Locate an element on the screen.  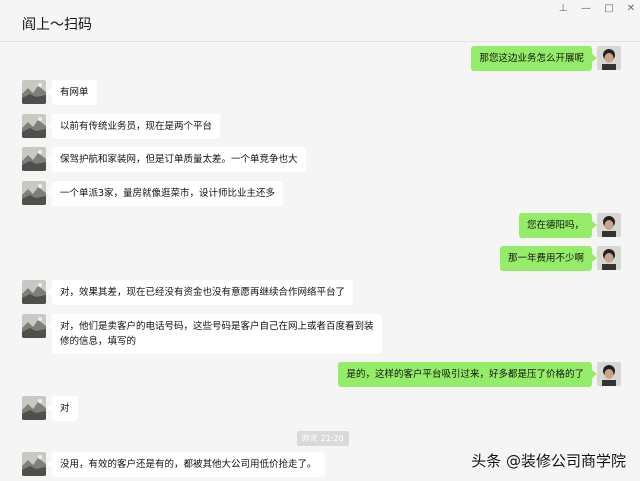
message-bubble: 对 is located at coordinates (62, 408).